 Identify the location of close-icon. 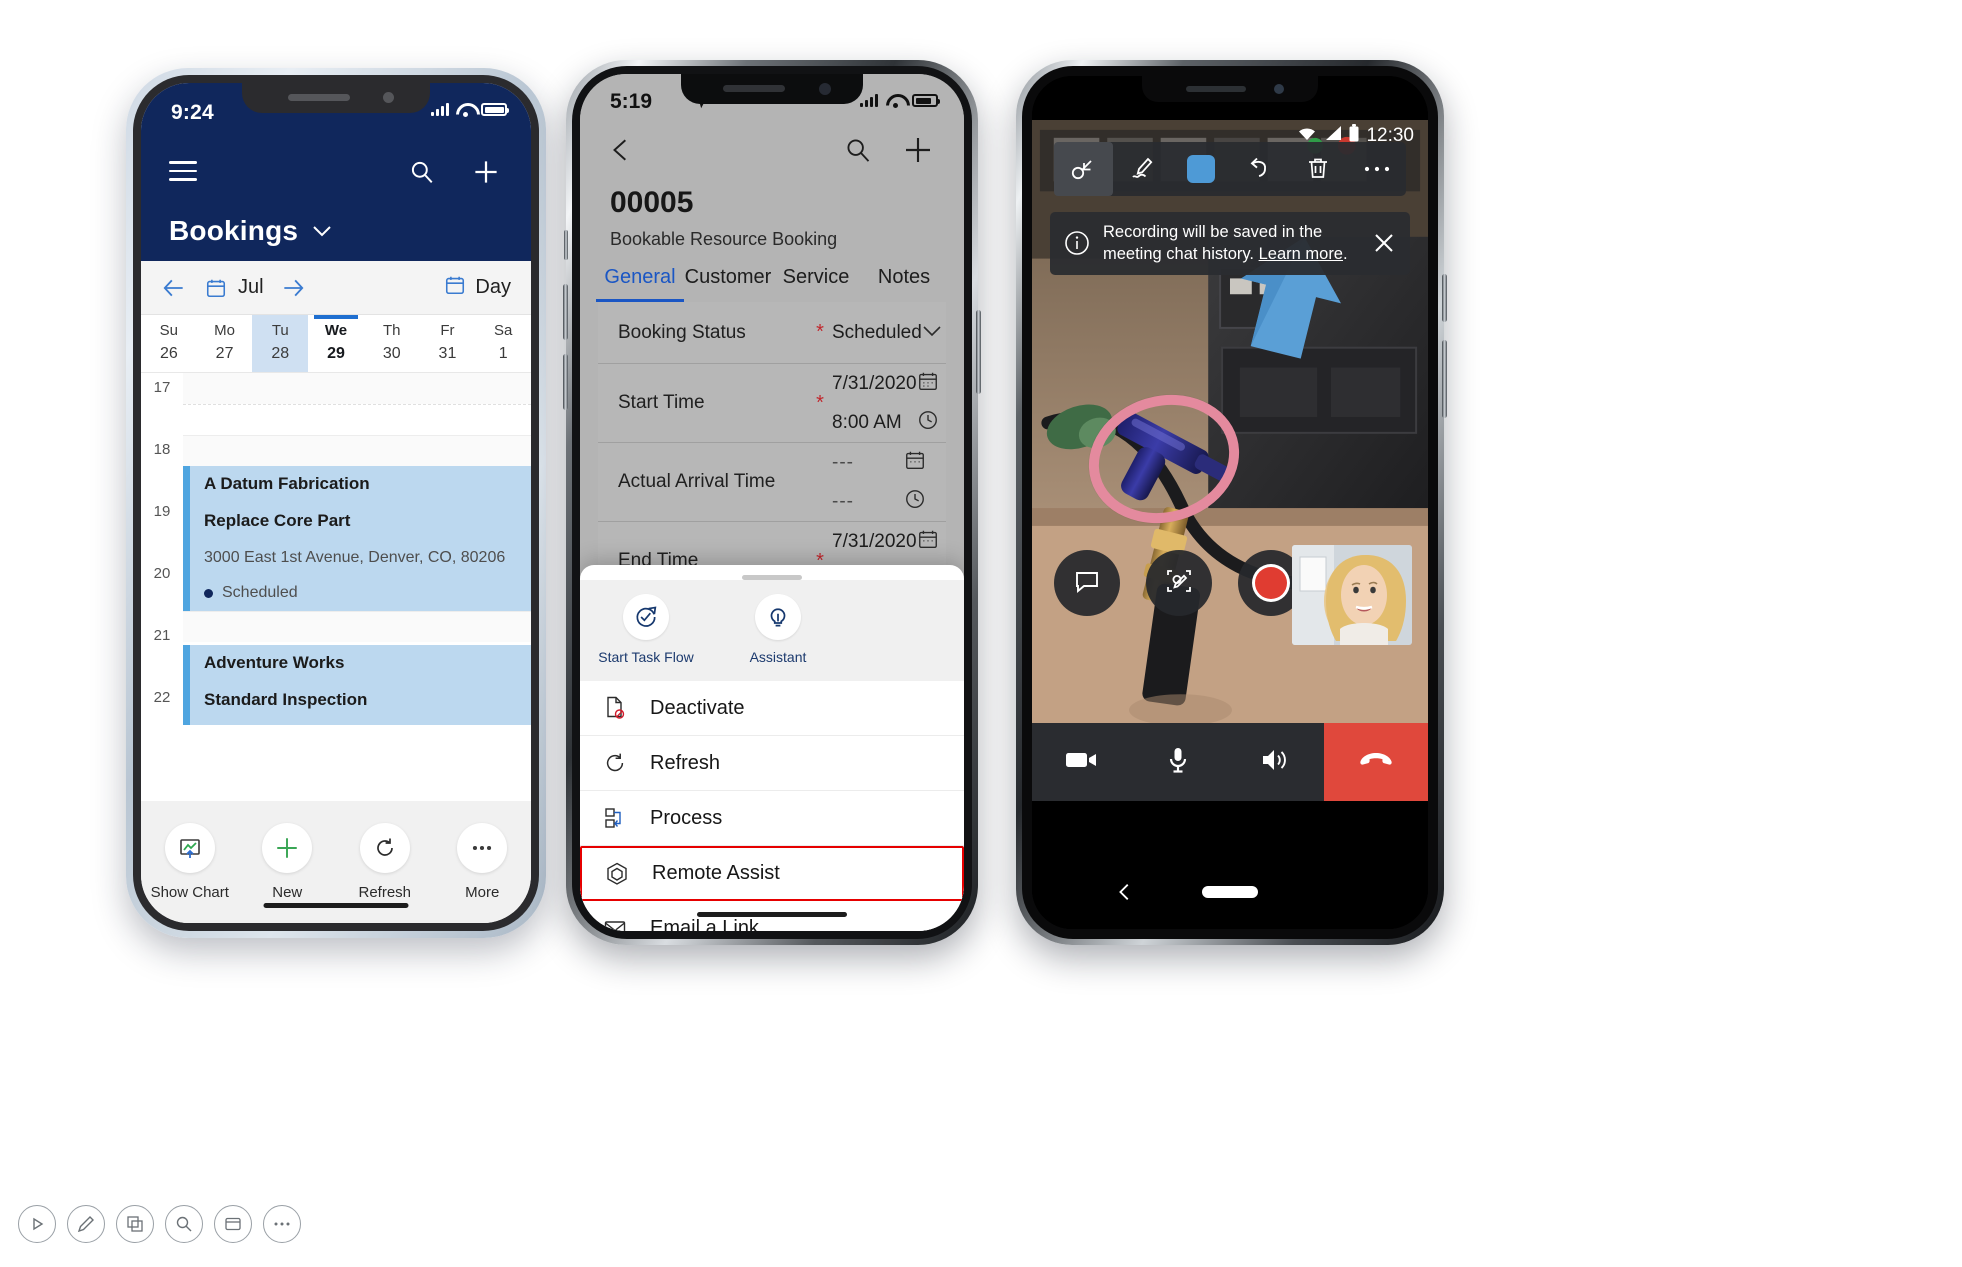
(1384, 243).